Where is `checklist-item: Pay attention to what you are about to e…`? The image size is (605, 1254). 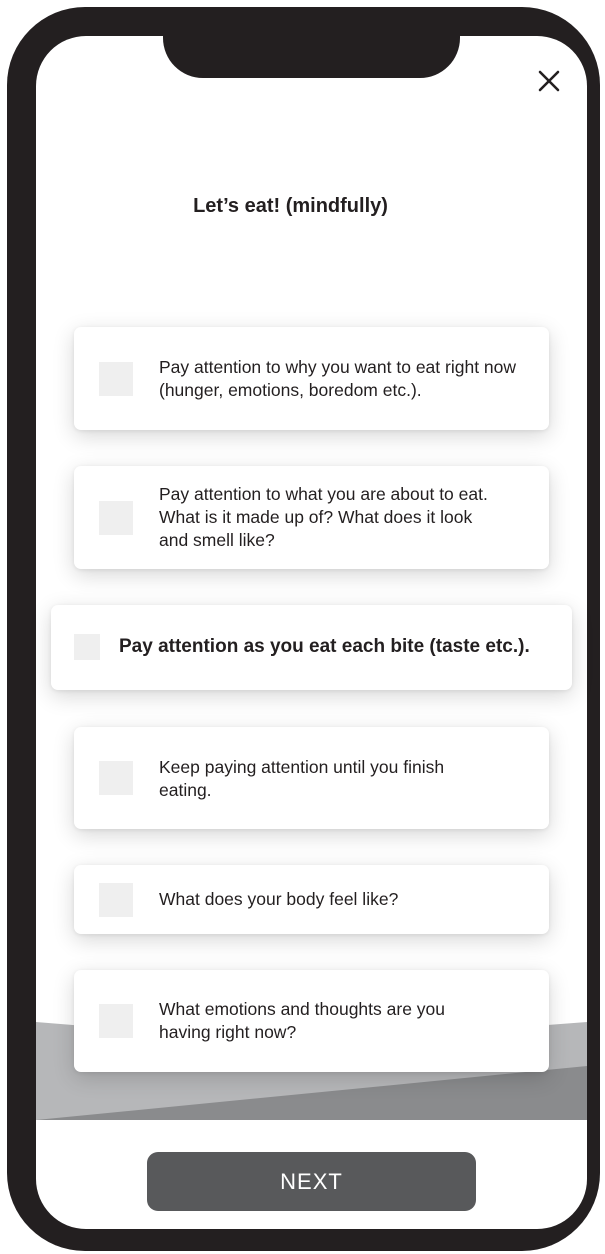
checklist-item: Pay attention to what you are about to e… is located at coordinates (311, 517).